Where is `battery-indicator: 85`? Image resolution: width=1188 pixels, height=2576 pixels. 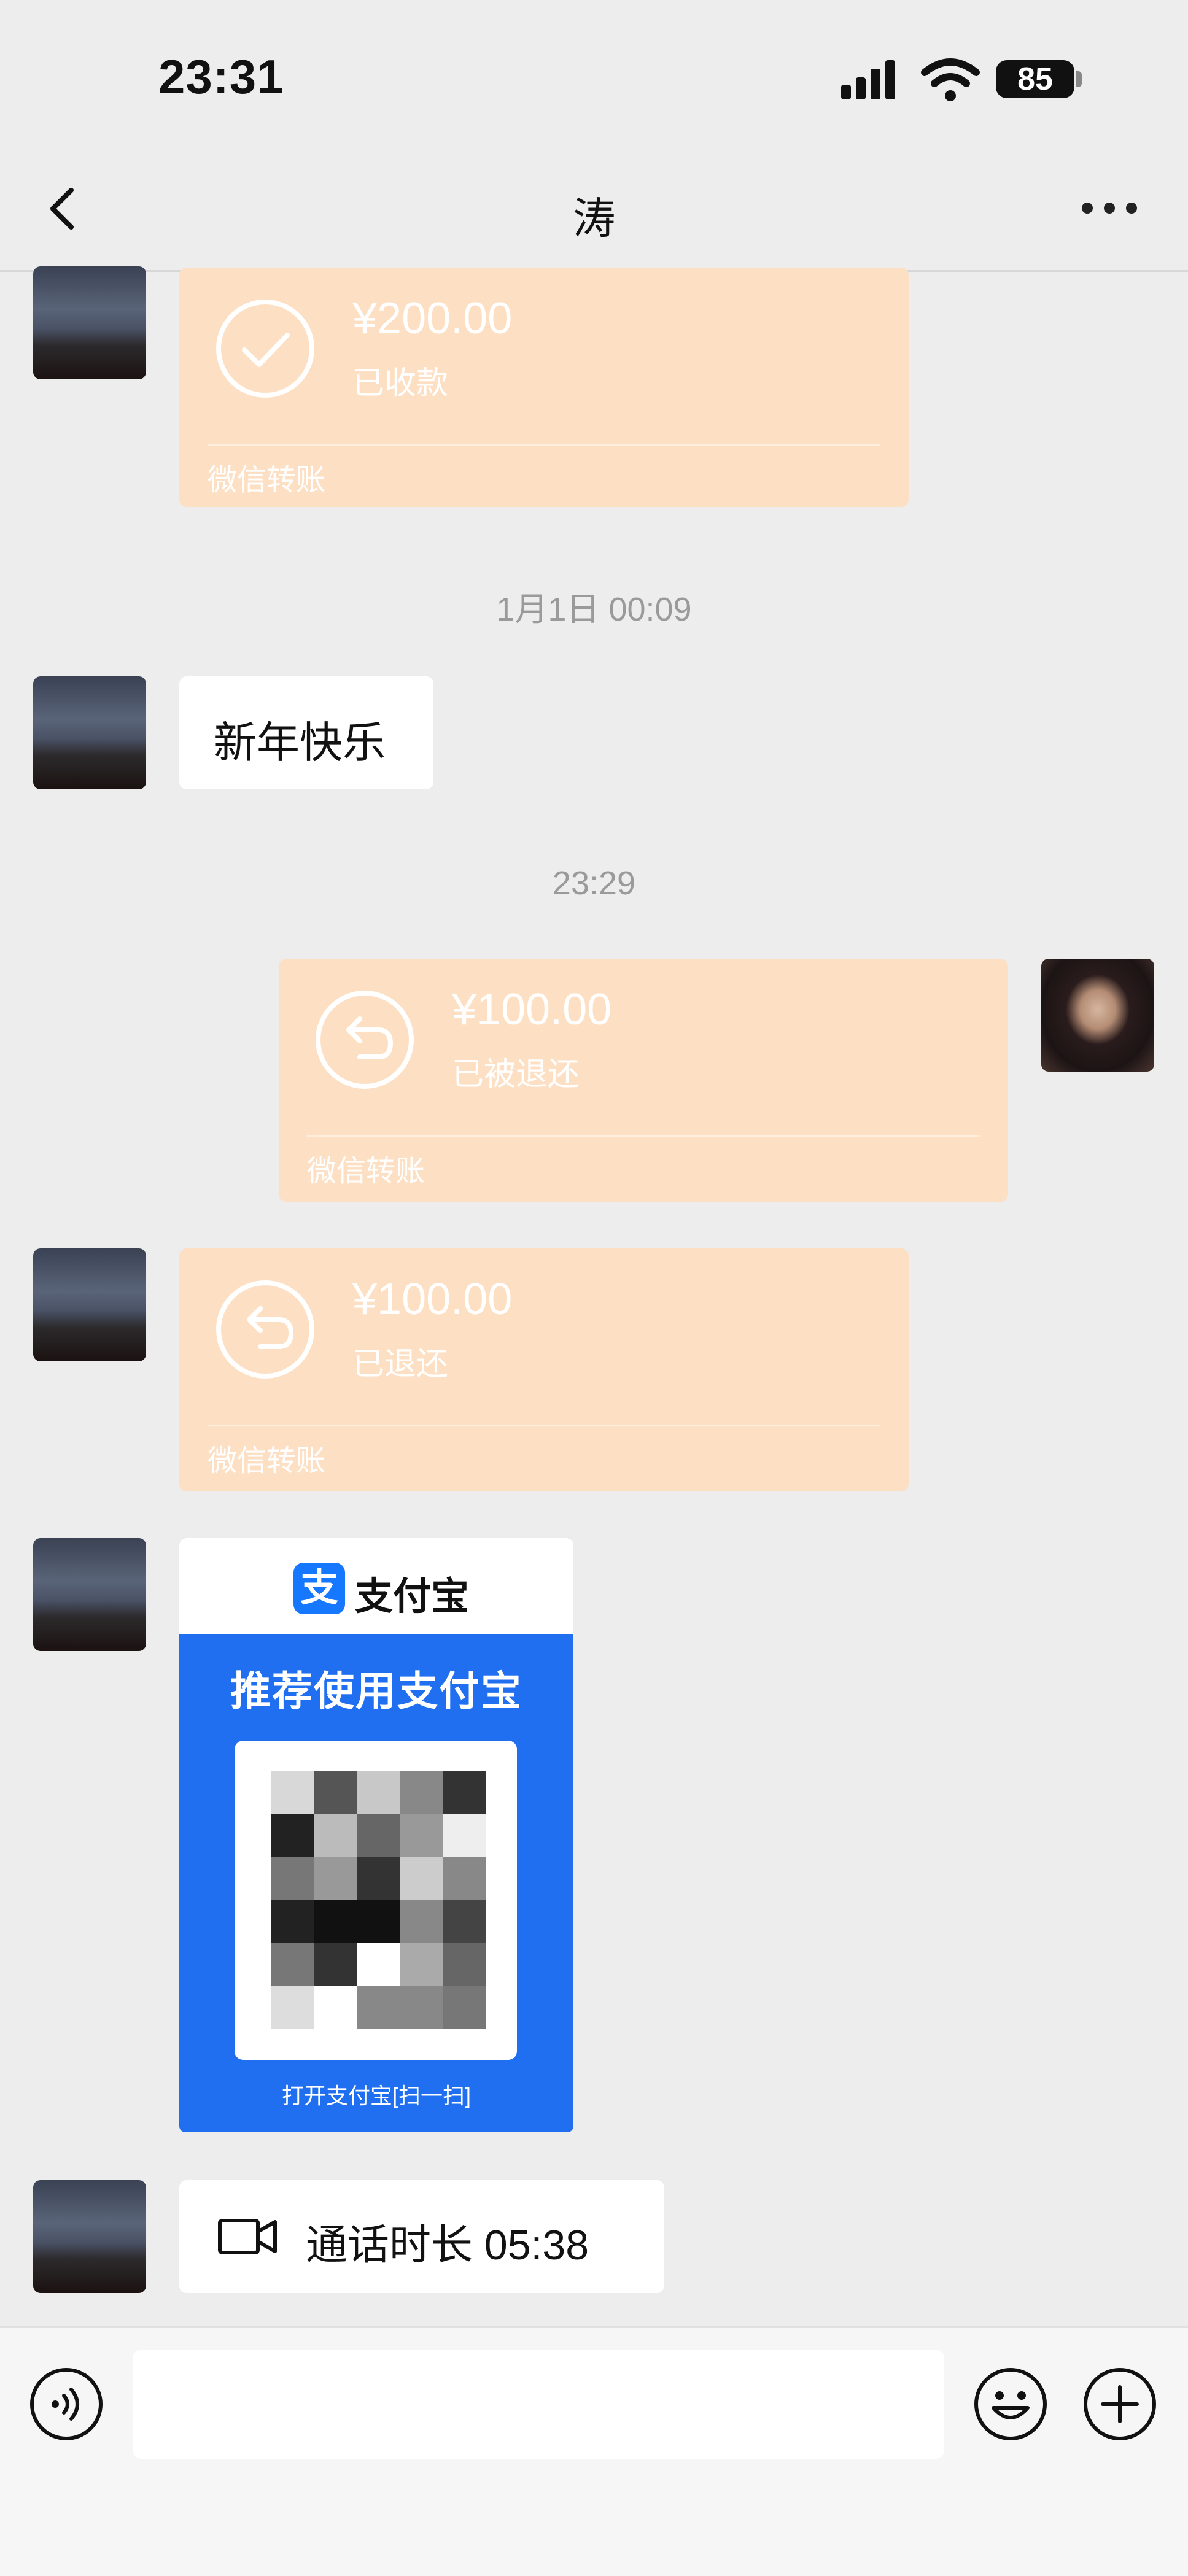 battery-indicator: 85 is located at coordinates (1035, 79).